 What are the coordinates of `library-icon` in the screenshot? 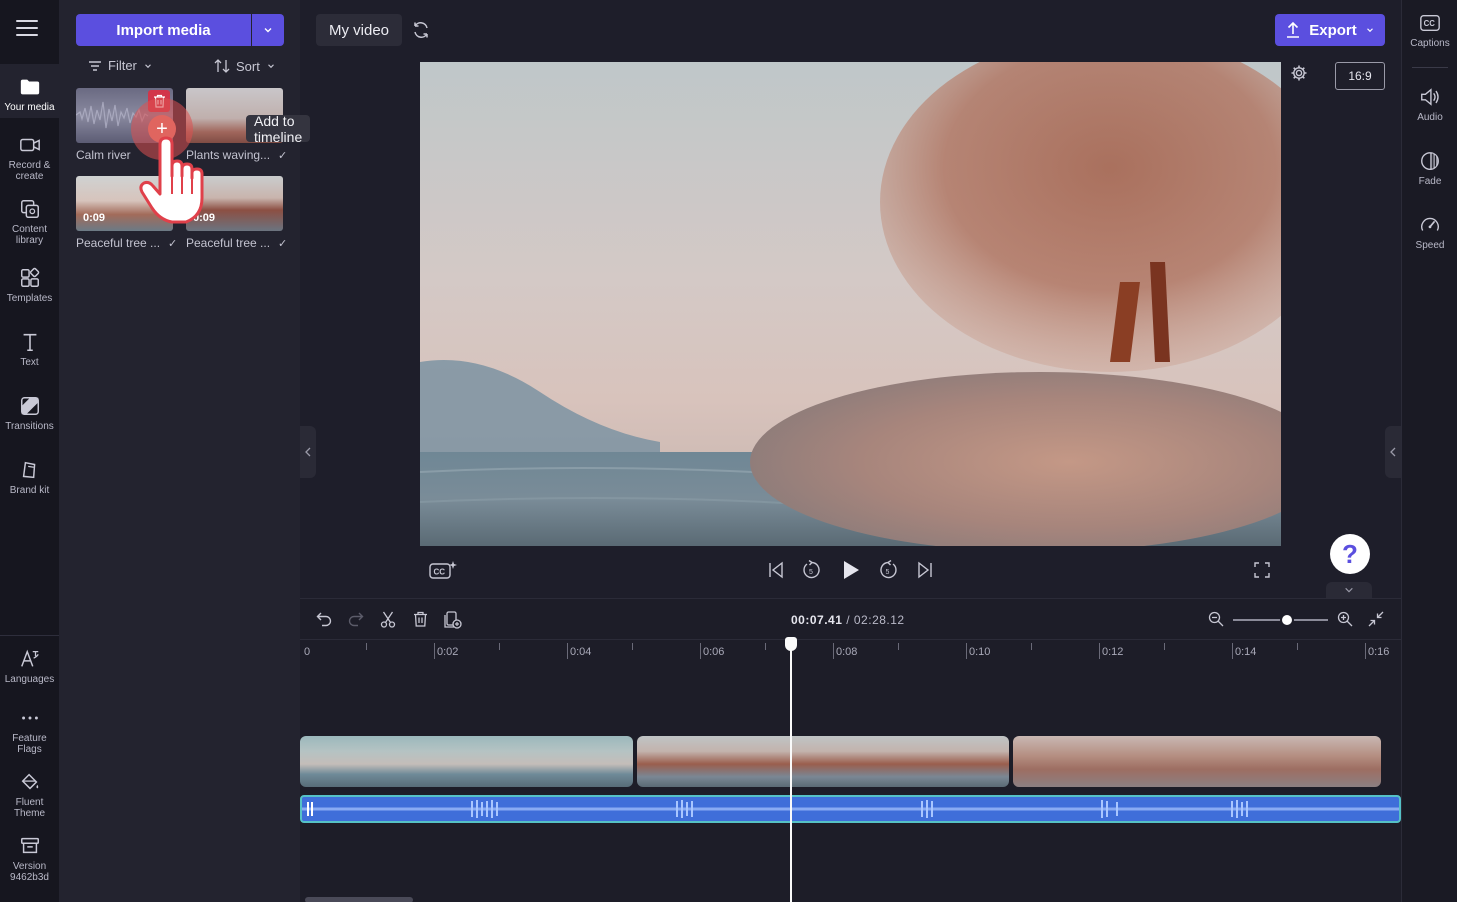 It's located at (29, 209).